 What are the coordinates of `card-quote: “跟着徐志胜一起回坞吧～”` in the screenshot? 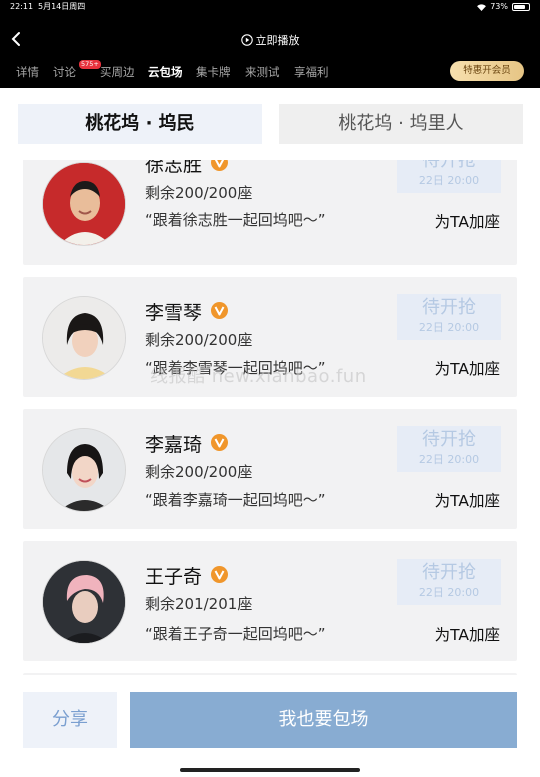 It's located at (235, 220).